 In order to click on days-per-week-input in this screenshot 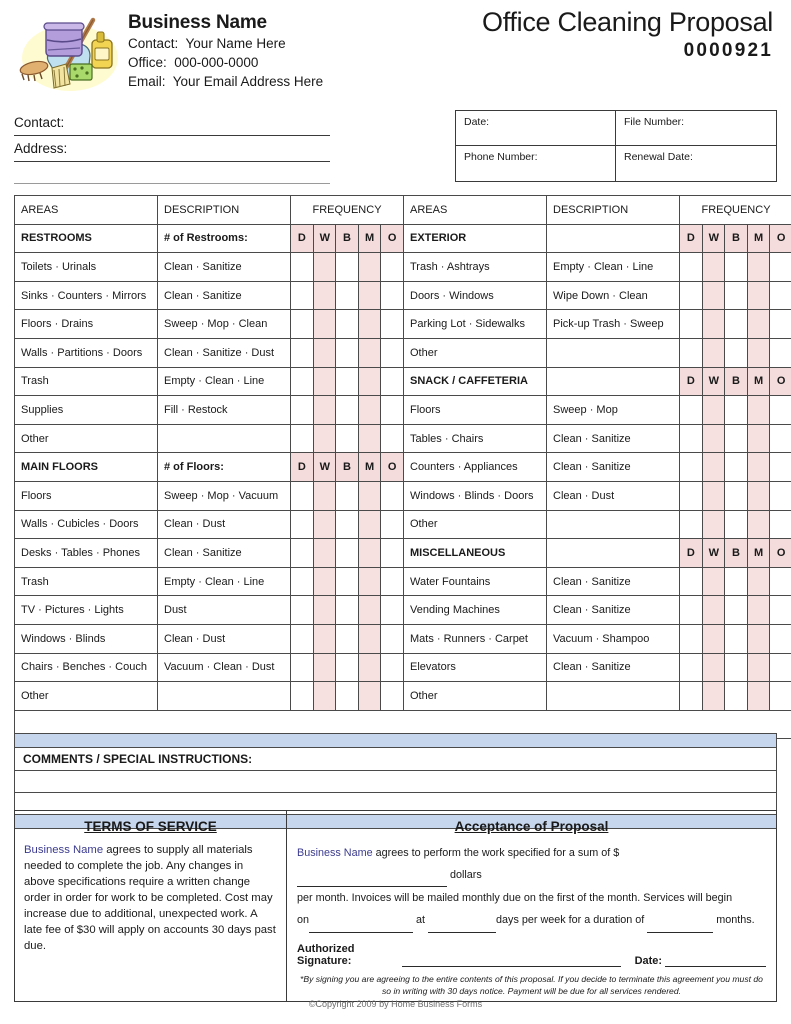, I will do `click(462, 921)`.